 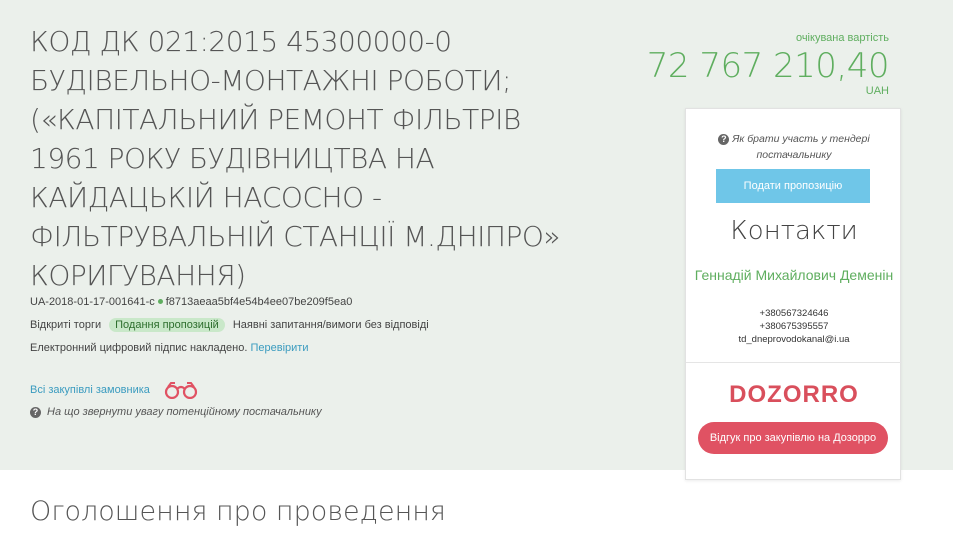 What do you see at coordinates (793, 186) in the screenshot?
I see `submit-proposal-button: Подати пропозицію` at bounding box center [793, 186].